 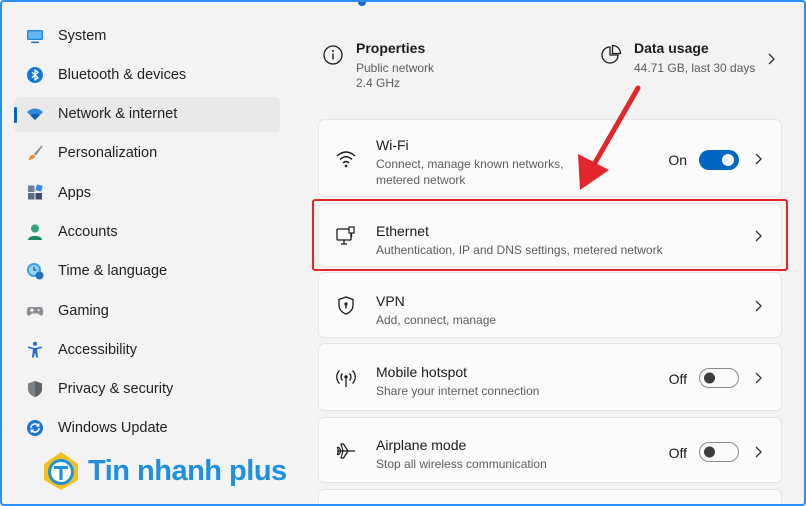 What do you see at coordinates (422, 372) in the screenshot?
I see `hotspot-title: Mobile hotspot` at bounding box center [422, 372].